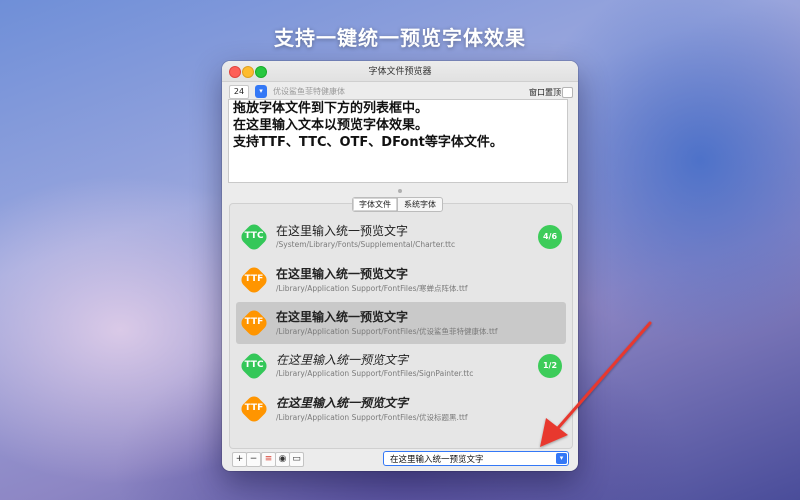 The width and height of the screenshot is (800, 500). What do you see at coordinates (420, 204) in the screenshot?
I see `tab-system-fonts: 系统字体` at bounding box center [420, 204].